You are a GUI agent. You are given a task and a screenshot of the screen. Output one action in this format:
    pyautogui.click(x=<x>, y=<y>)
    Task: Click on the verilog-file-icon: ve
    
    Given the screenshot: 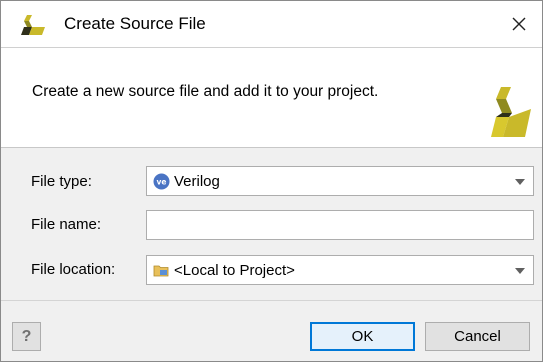 What is the action you would take?
    pyautogui.click(x=161, y=181)
    